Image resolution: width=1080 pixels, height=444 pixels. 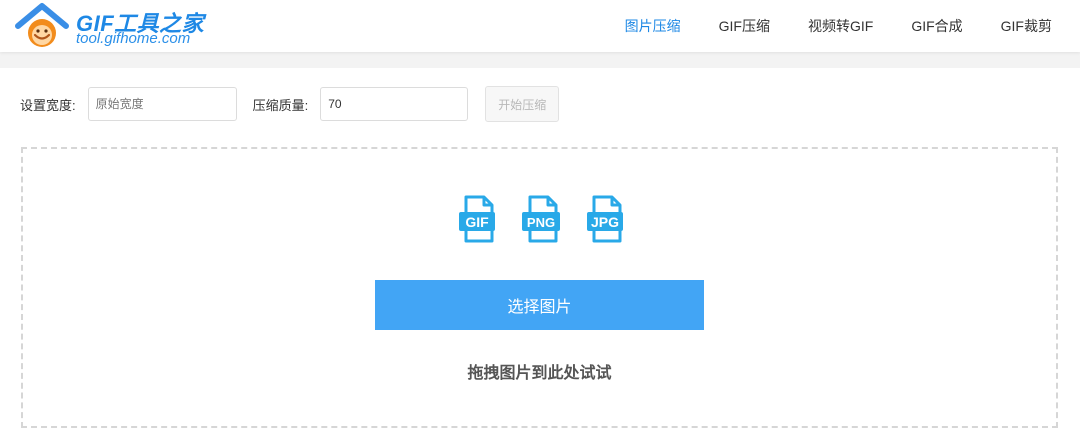 What do you see at coordinates (114, 26) in the screenshot?
I see `site-logo: GIF工具之家 tool.gifhome.com` at bounding box center [114, 26].